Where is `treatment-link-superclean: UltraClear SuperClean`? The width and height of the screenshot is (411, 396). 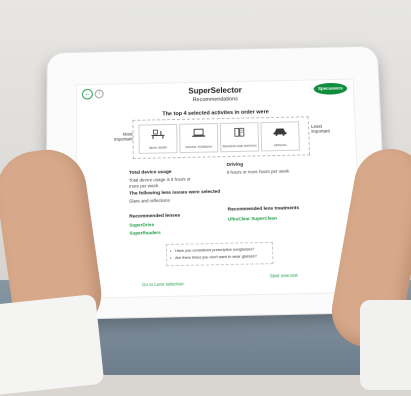
treatment-link-superclean: UltraClear SuperClean is located at coordinates (252, 219).